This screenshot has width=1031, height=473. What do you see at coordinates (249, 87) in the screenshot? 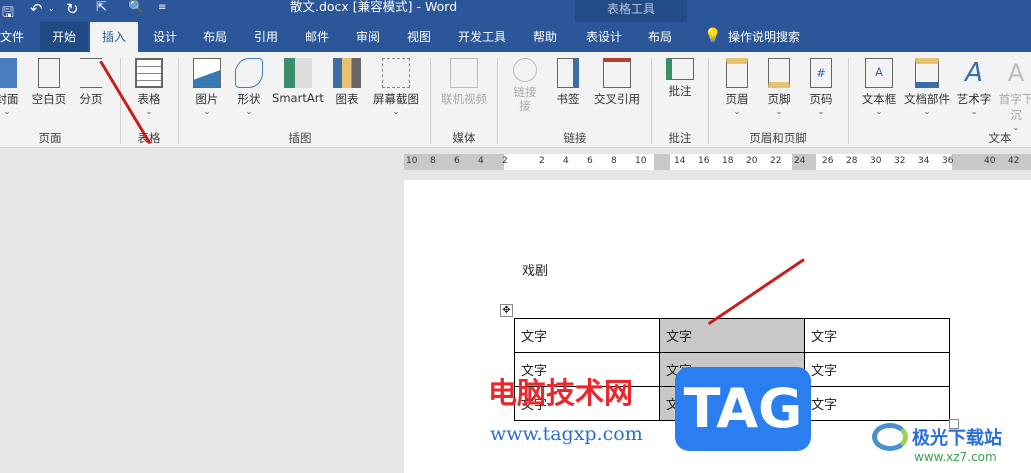
I see `shapes-button: 形状 ⌄` at bounding box center [249, 87].